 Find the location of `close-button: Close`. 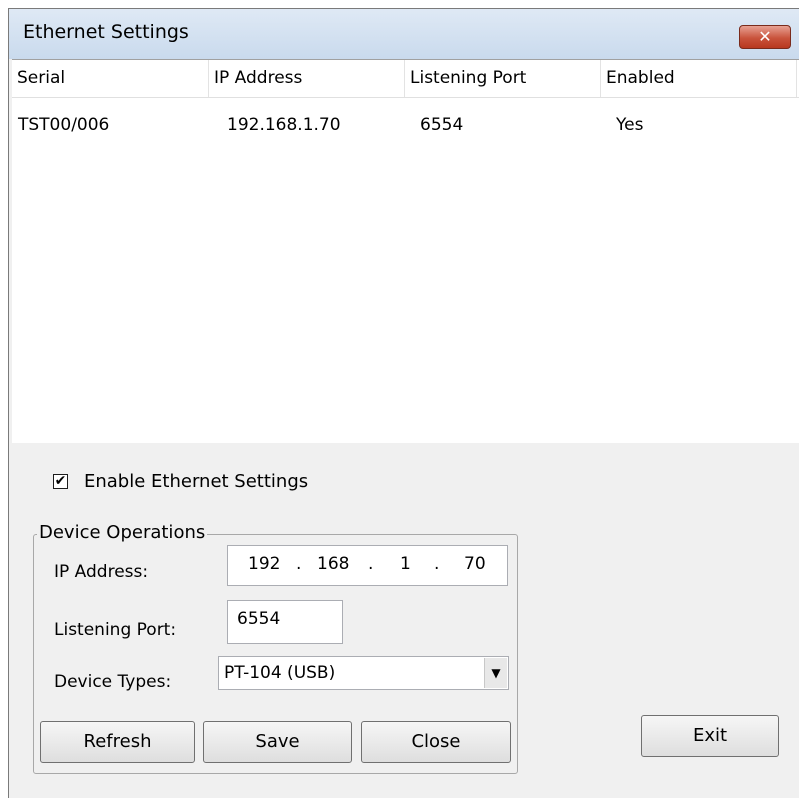

close-button: Close is located at coordinates (436, 742).